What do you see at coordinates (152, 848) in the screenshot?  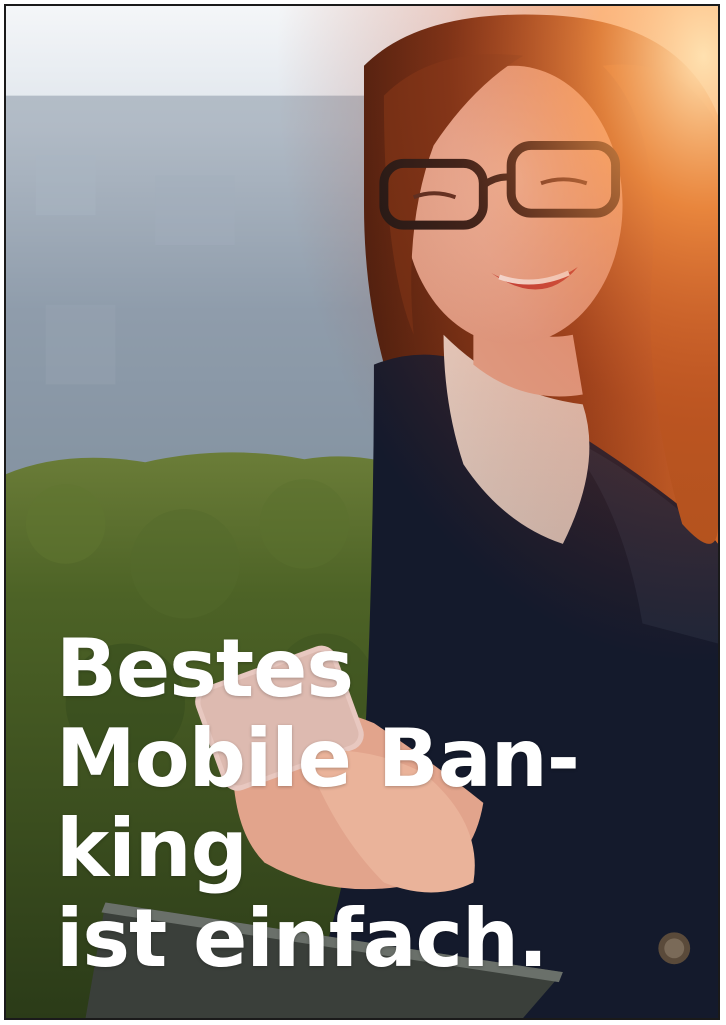 I see `headline-line-3: king` at bounding box center [152, 848].